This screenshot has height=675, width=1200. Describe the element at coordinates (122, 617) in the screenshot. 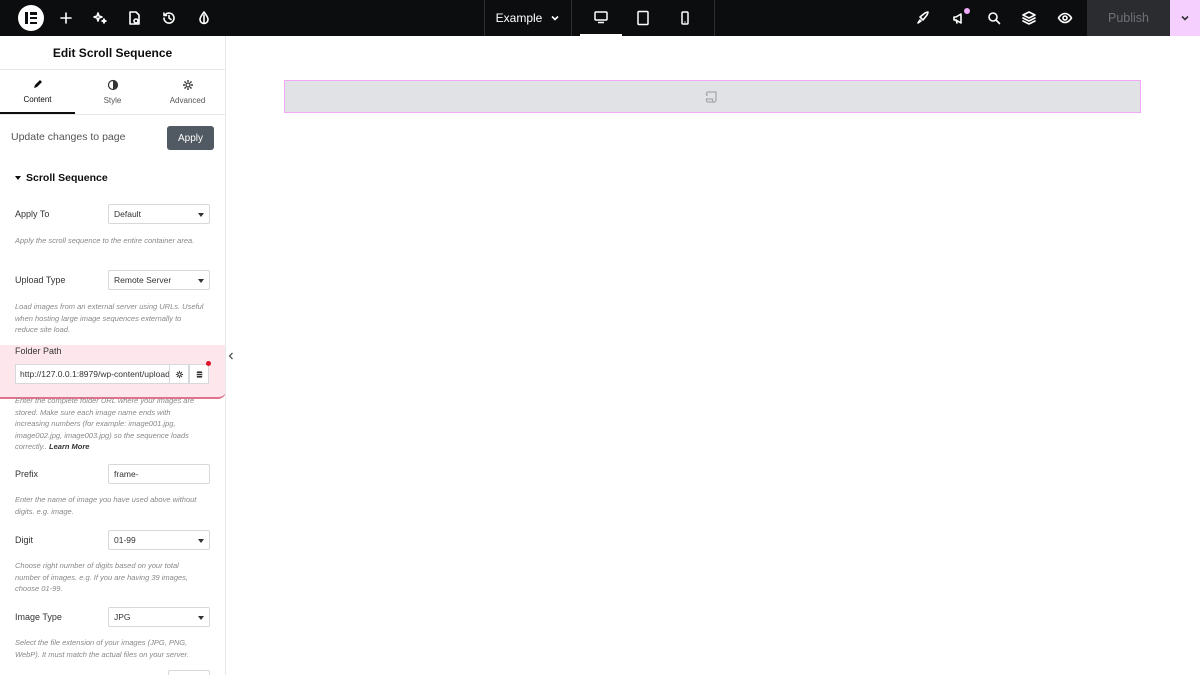

I see `image-type-value: JPG` at that location.